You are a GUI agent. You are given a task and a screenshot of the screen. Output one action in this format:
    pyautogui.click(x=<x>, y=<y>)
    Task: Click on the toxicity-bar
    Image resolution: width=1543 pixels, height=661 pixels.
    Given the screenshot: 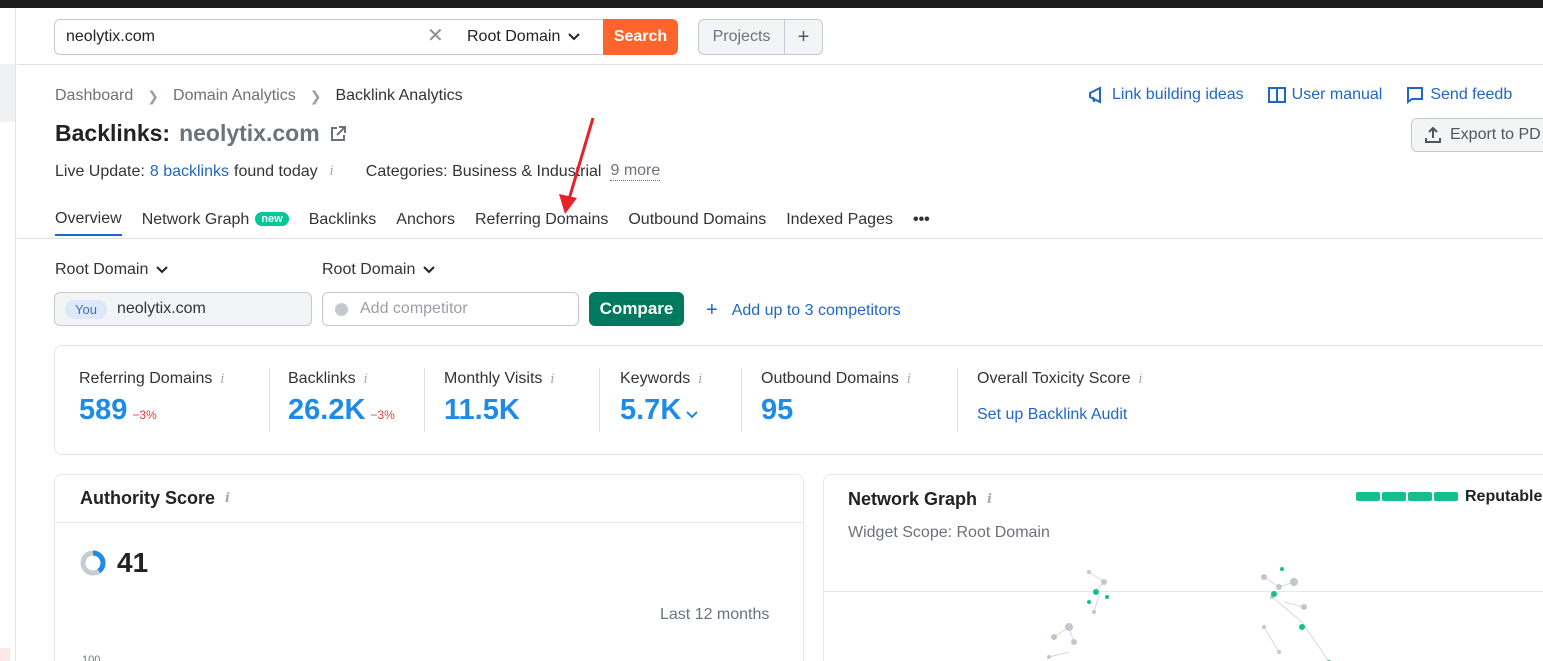 What is the action you would take?
    pyautogui.click(x=1407, y=496)
    